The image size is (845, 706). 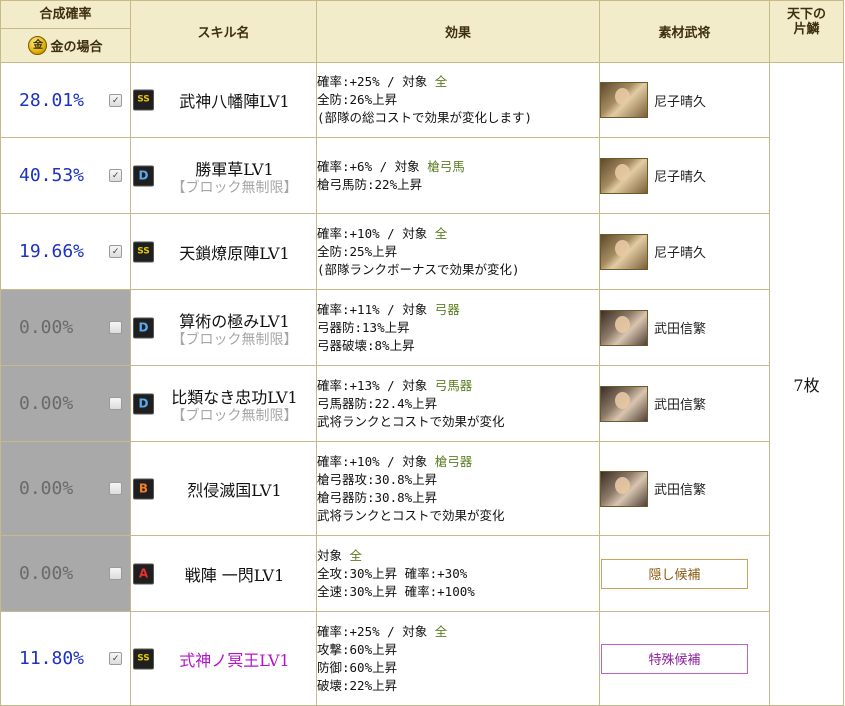 I want to click on skill-name: 烈侵滅国LV1, so click(x=234, y=490).